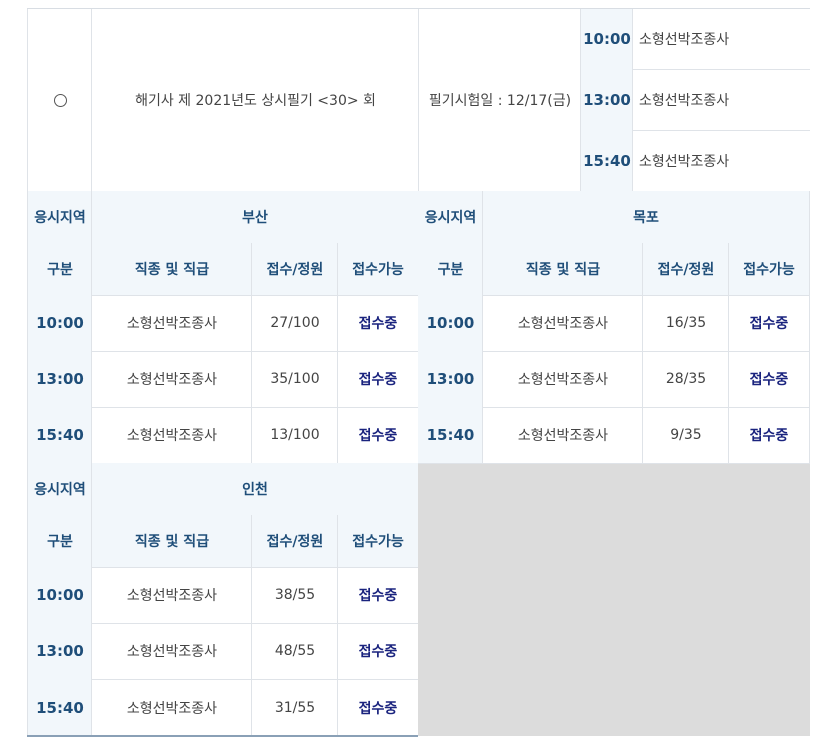 This screenshot has width=825, height=748. What do you see at coordinates (646, 217) in the screenshot?
I see `region-name-mokpo: 목포` at bounding box center [646, 217].